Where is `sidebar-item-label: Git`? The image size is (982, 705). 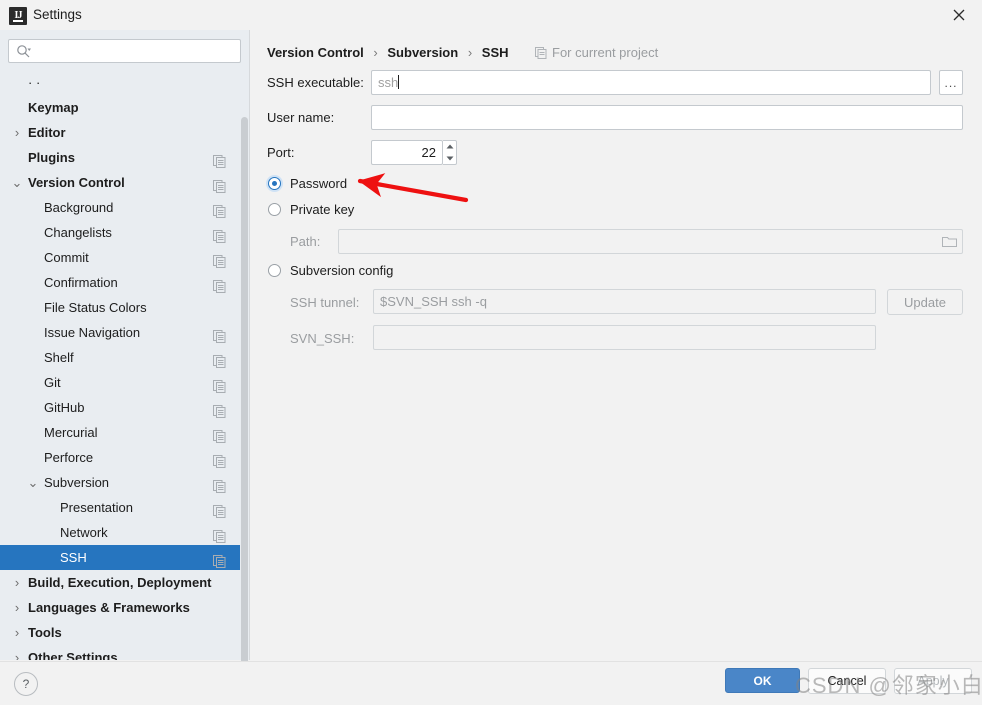 sidebar-item-label: Git is located at coordinates (52, 382).